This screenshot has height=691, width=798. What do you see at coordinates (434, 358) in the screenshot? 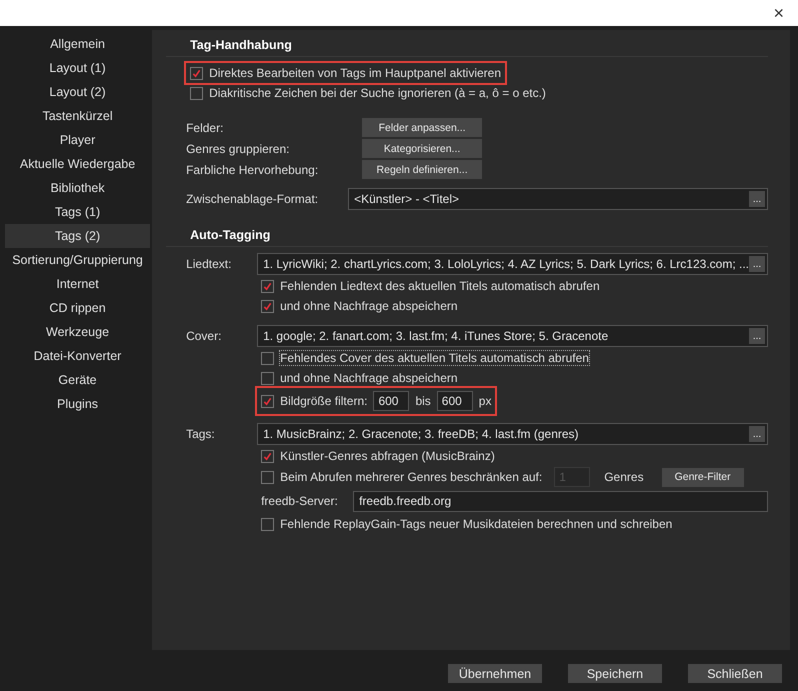
I see `checkbox-label: Fehlendes Cover des aktuellen Titels automatisch abrufen` at bounding box center [434, 358].